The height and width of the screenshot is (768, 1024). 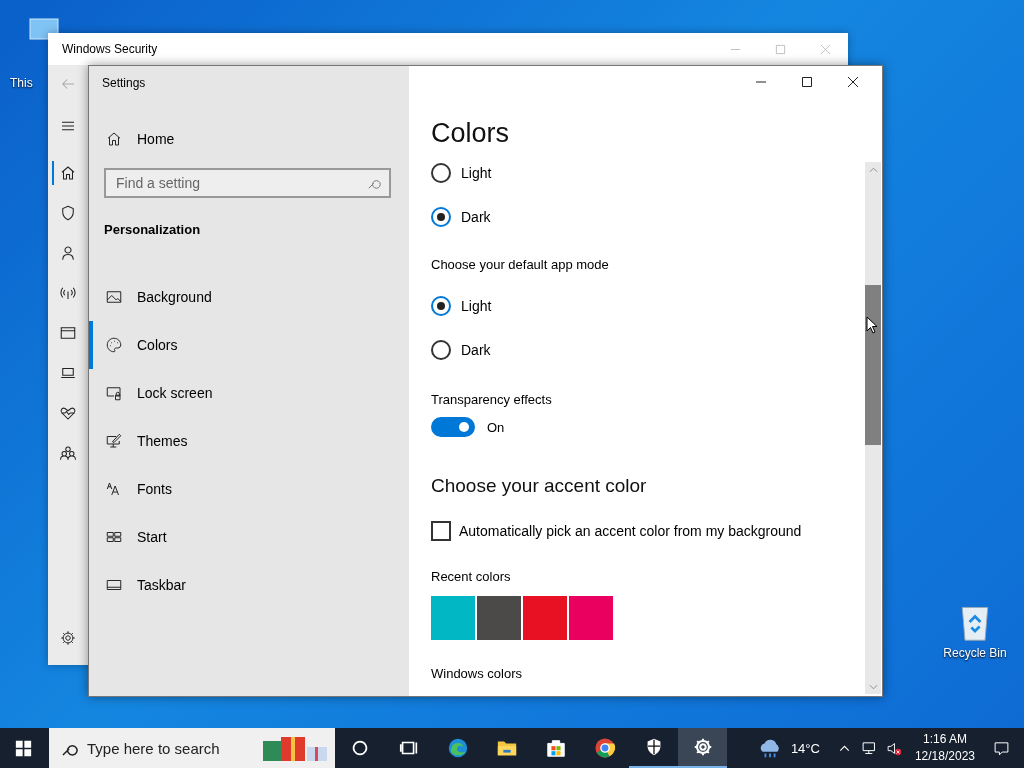 What do you see at coordinates (616, 531) in the screenshot?
I see `checkbox-option: Automatically pick an accent color from my background` at bounding box center [616, 531].